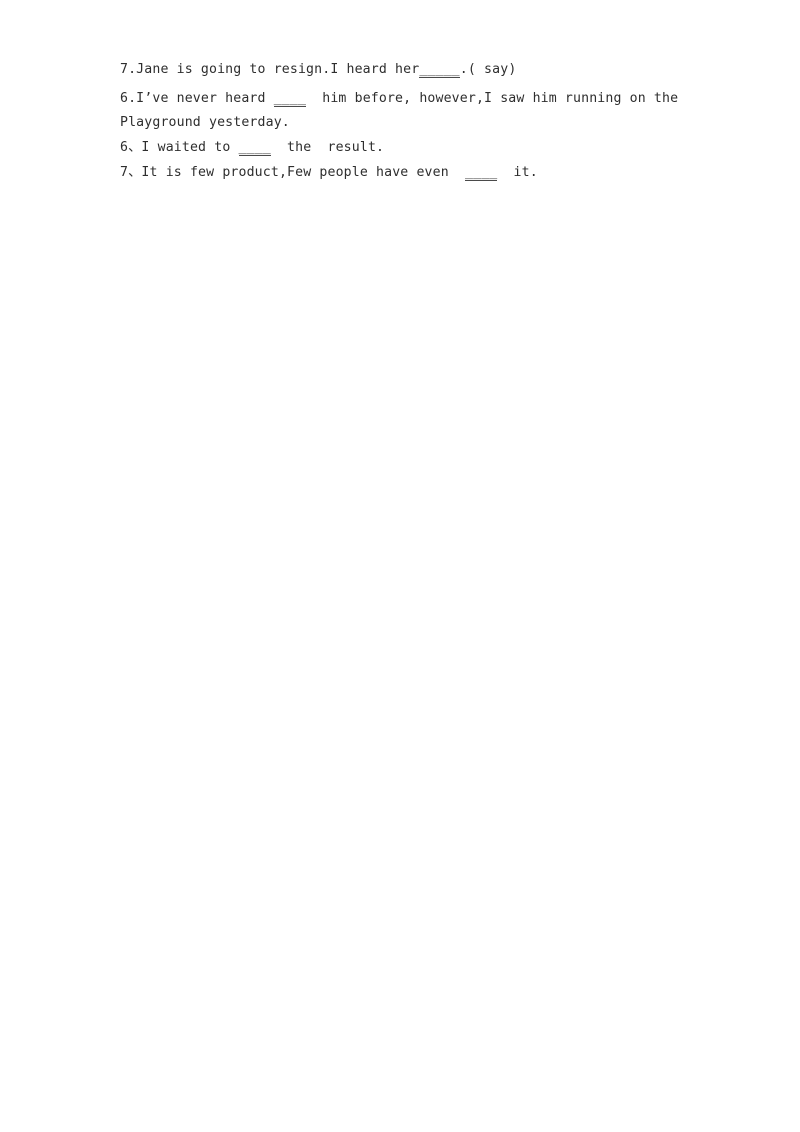  I want to click on exercise-3-text-after-blank: the result., so click(327, 147).